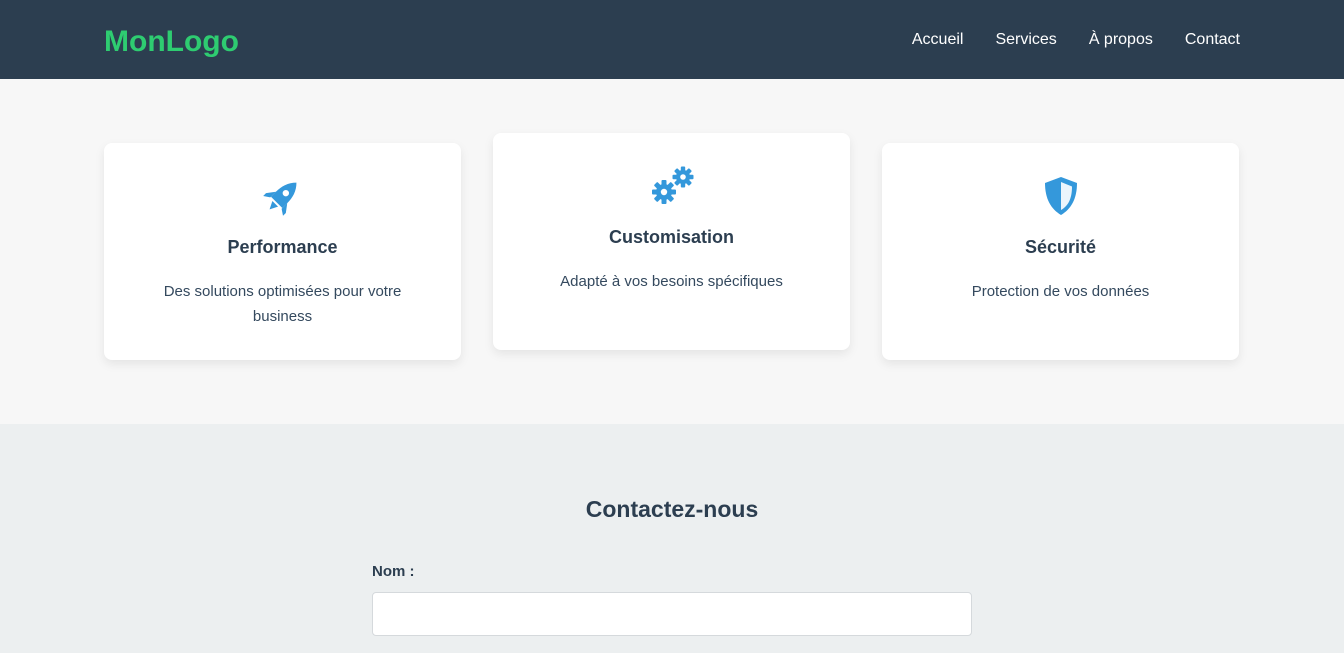 The width and height of the screenshot is (1344, 653). Describe the element at coordinates (672, 186) in the screenshot. I see `gears-icon` at that location.